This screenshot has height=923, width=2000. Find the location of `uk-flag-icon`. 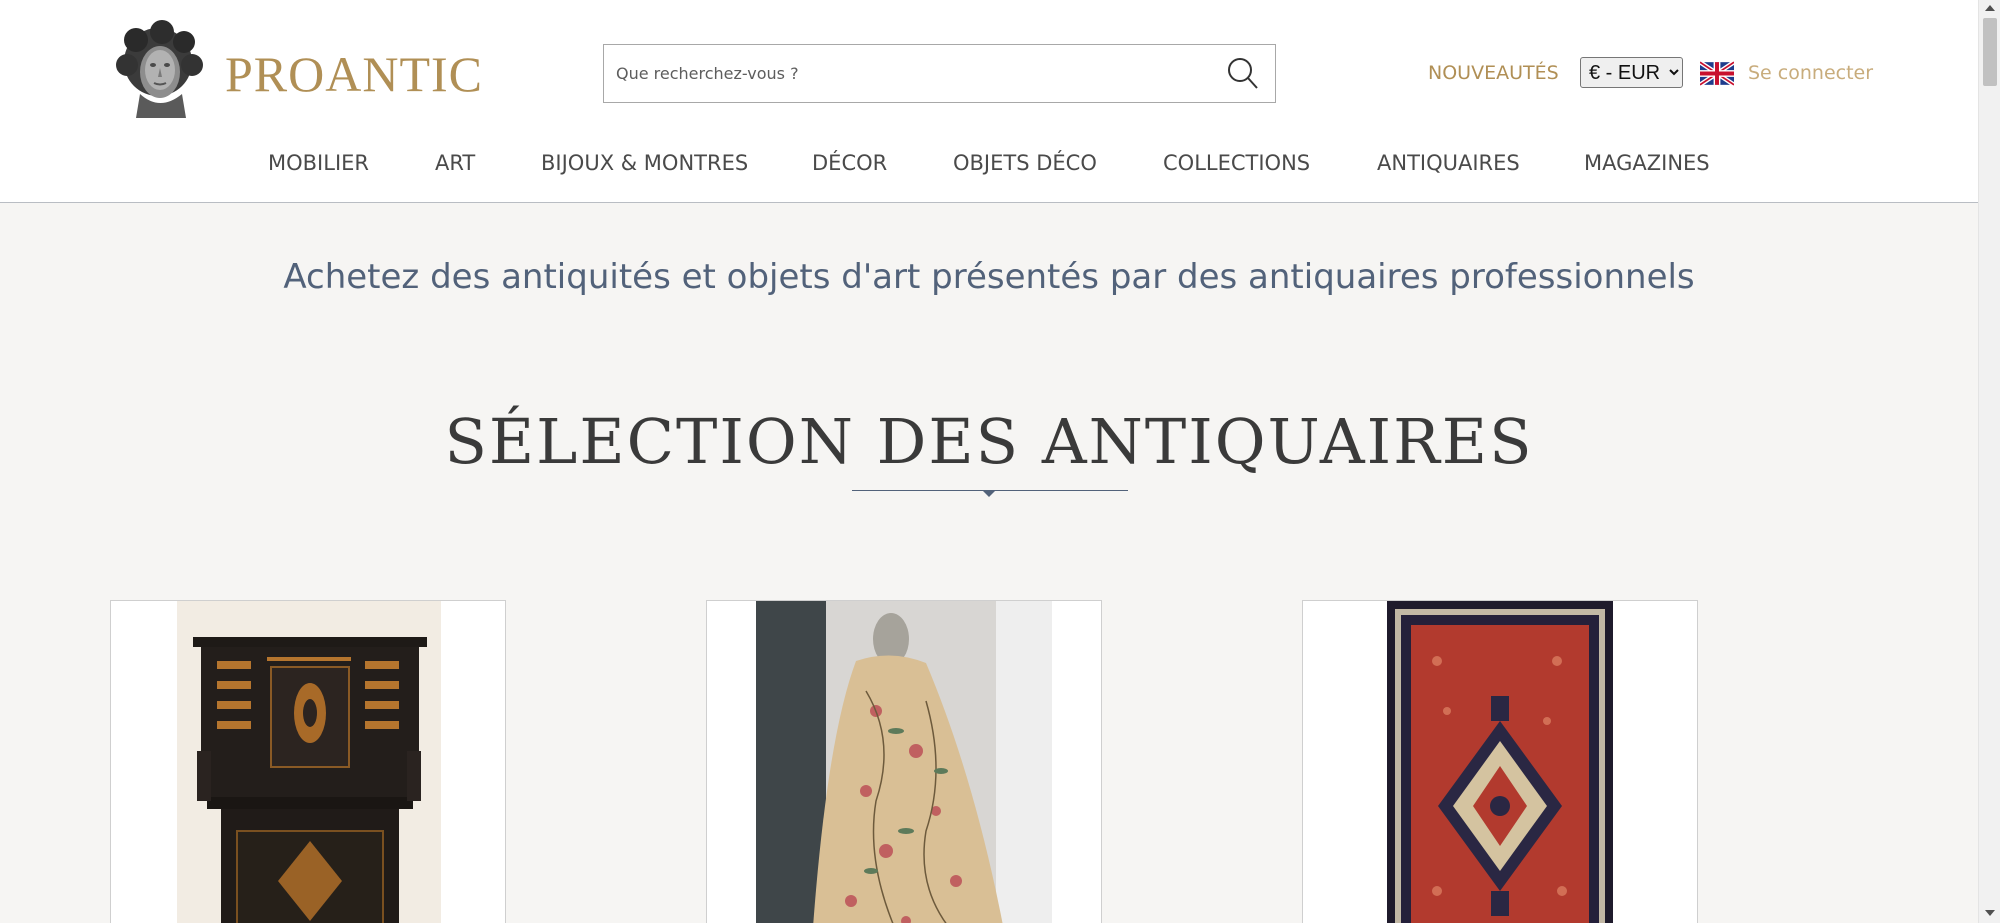

uk-flag-icon is located at coordinates (1717, 73).